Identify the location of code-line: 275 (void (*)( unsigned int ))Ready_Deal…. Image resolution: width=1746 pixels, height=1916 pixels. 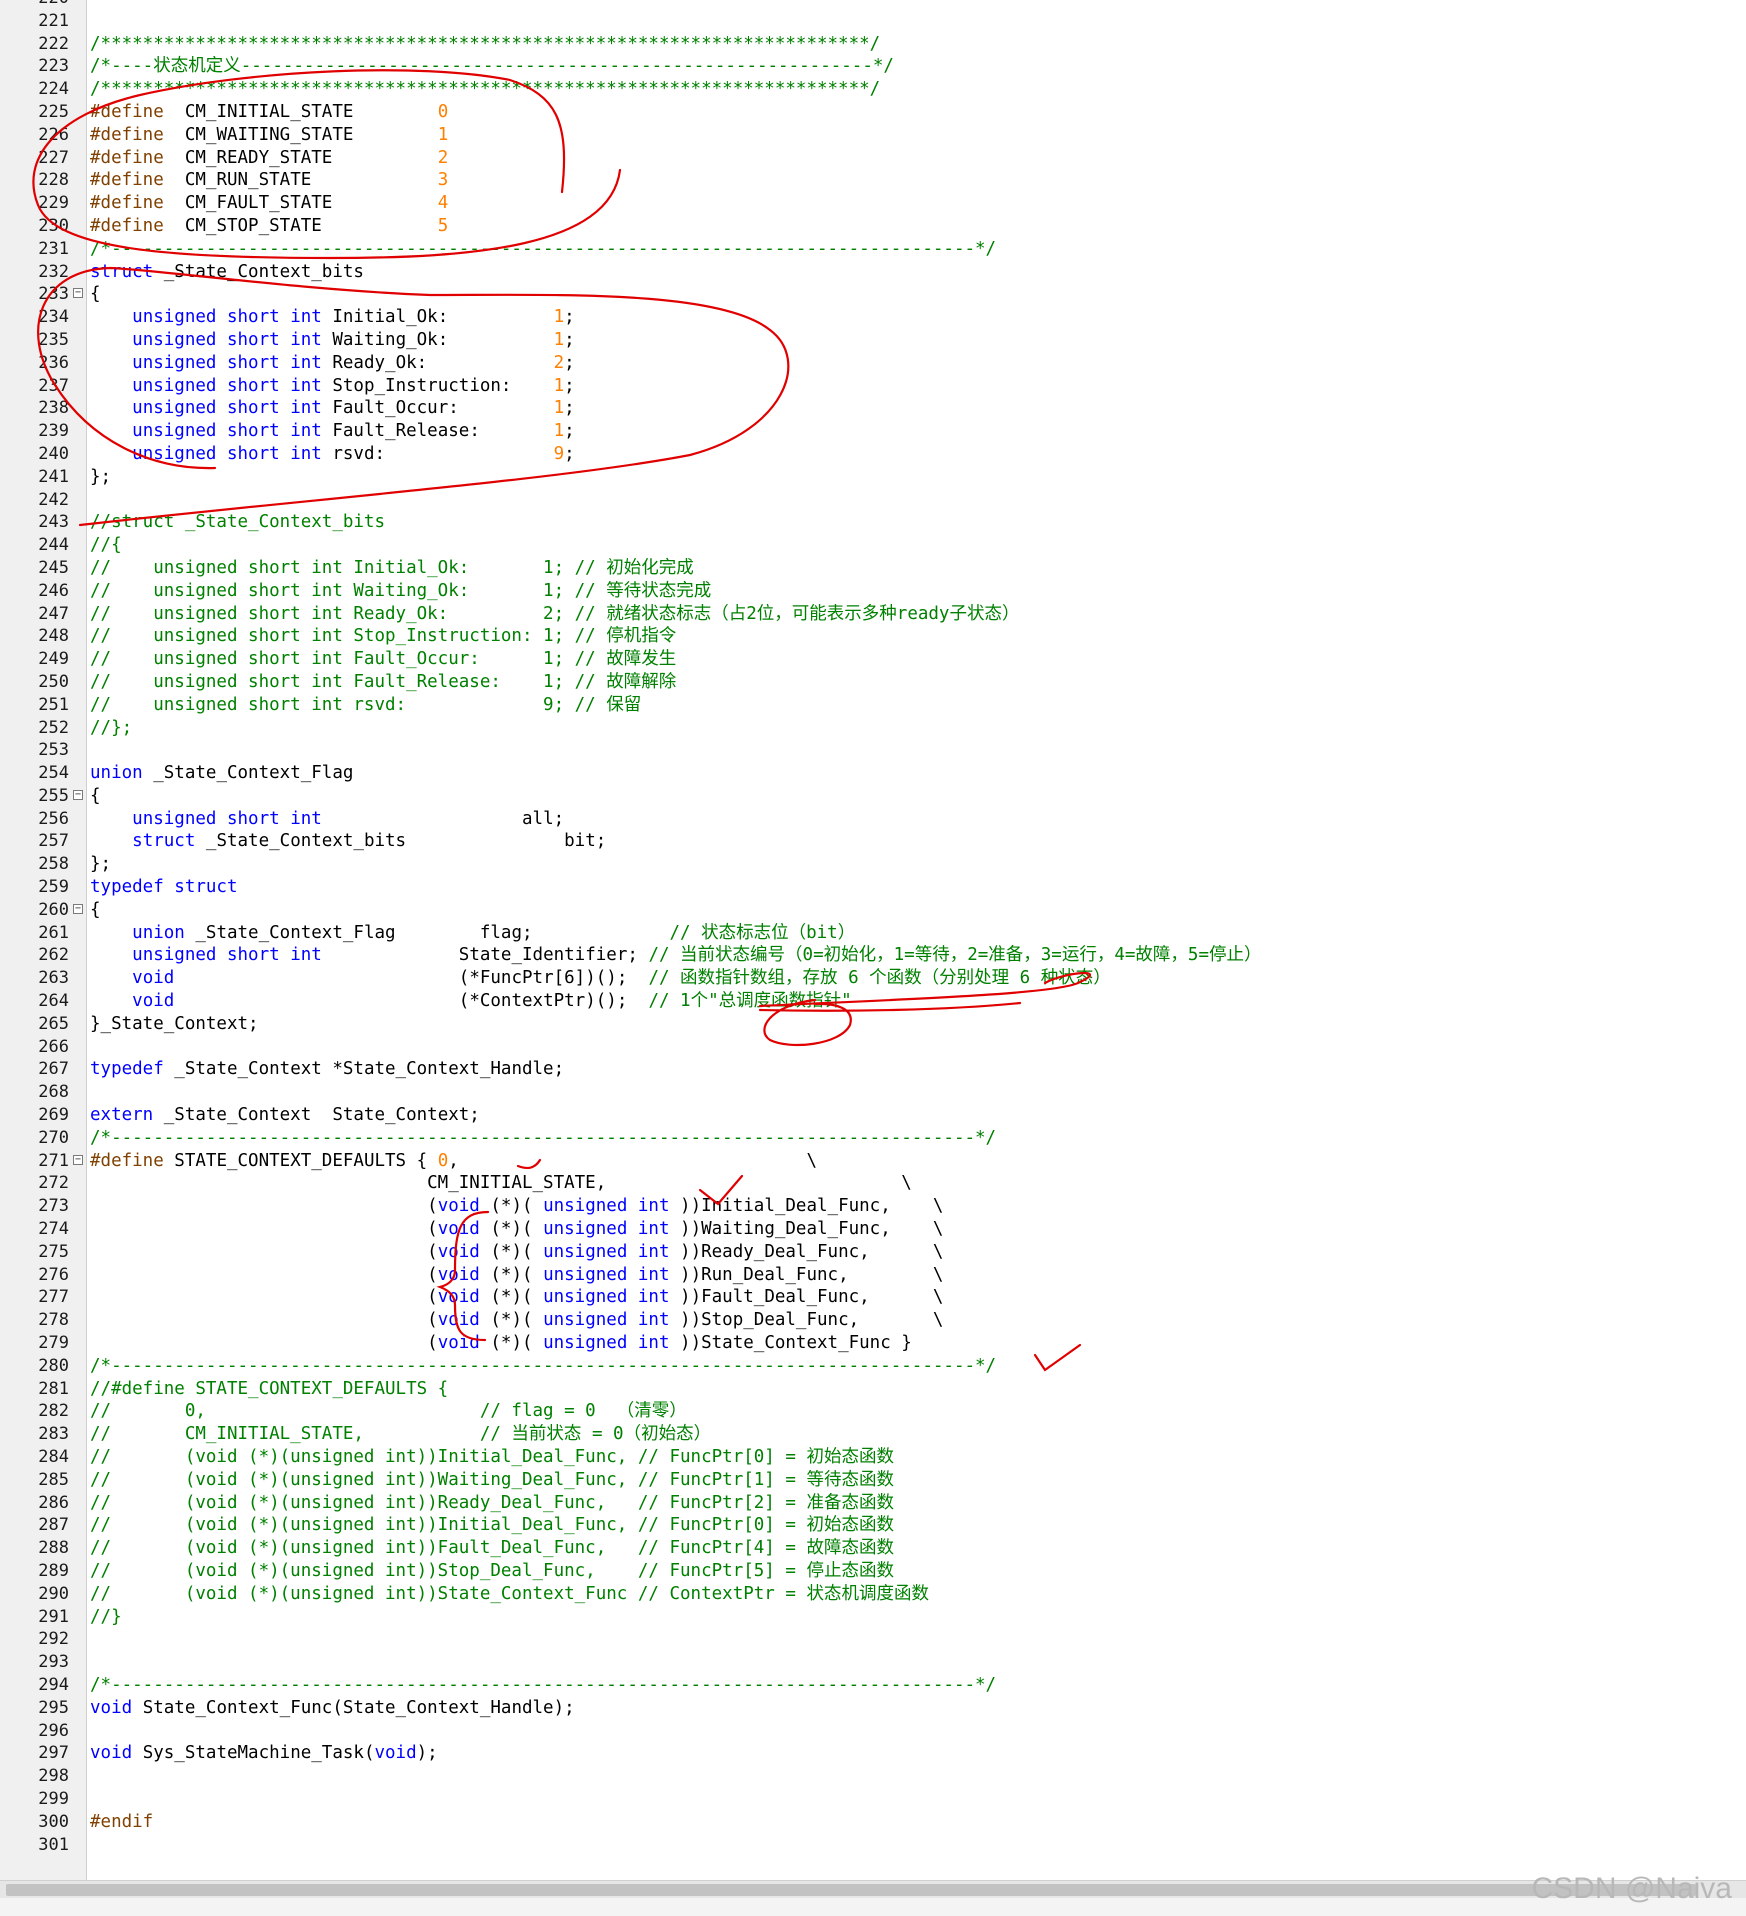
(873, 1252).